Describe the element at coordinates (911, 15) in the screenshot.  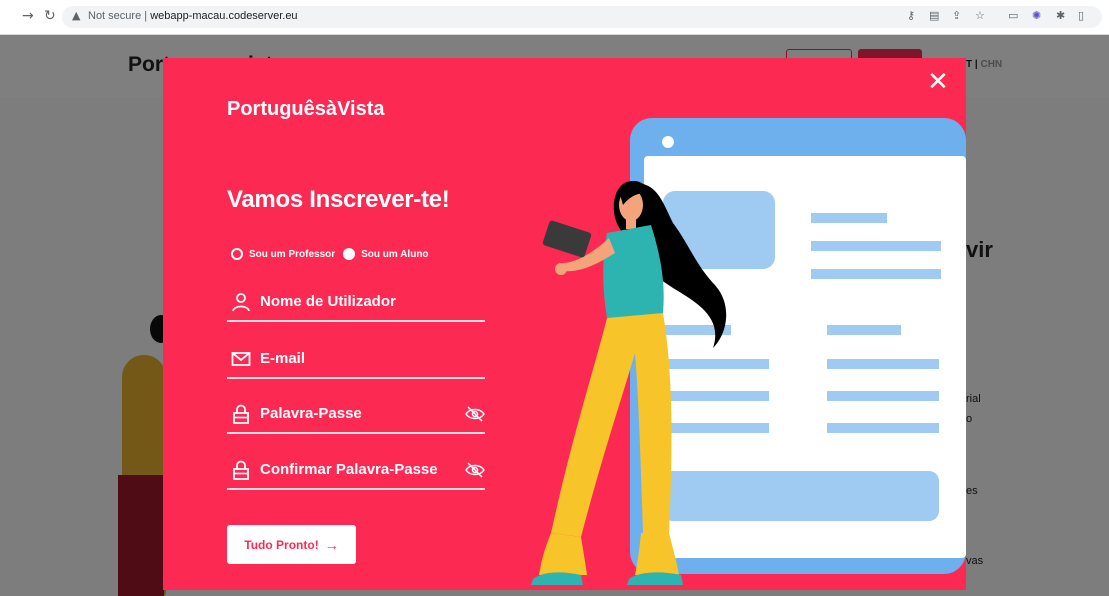
I see `key-icon: ⚷` at that location.